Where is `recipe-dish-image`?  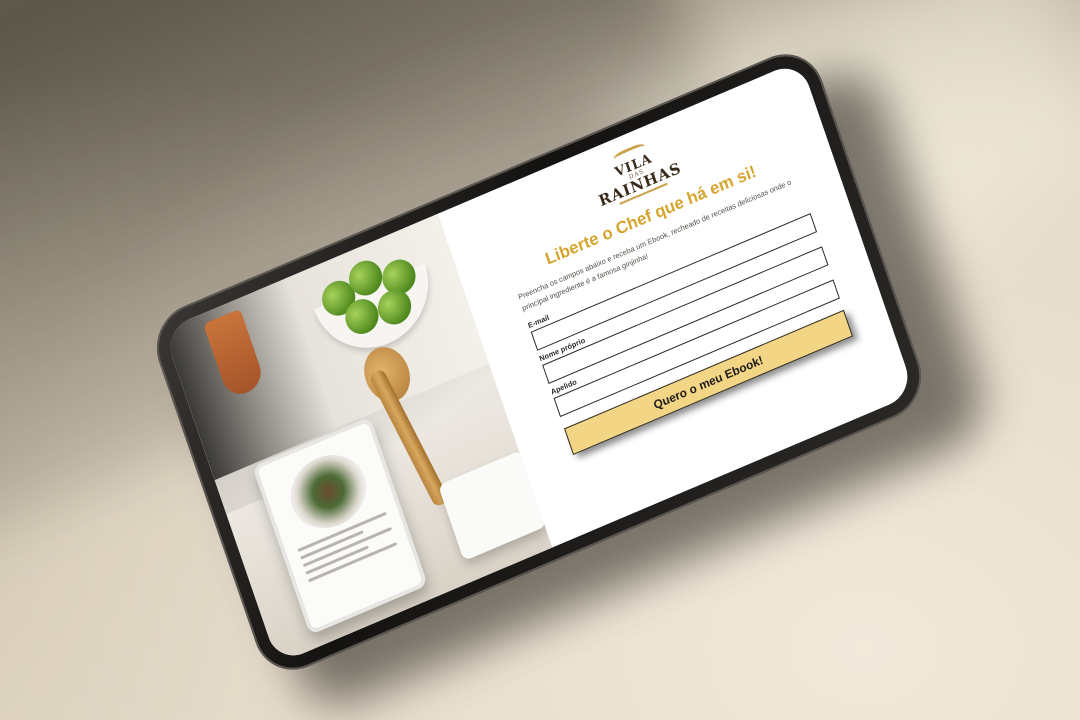
recipe-dish-image is located at coordinates (328, 492).